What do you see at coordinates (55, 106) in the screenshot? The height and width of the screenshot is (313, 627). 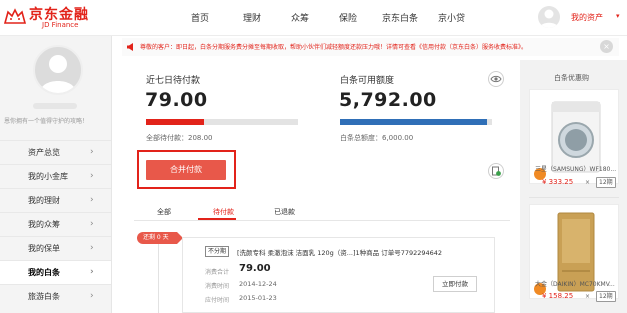 I see `username-redacted` at bounding box center [55, 106].